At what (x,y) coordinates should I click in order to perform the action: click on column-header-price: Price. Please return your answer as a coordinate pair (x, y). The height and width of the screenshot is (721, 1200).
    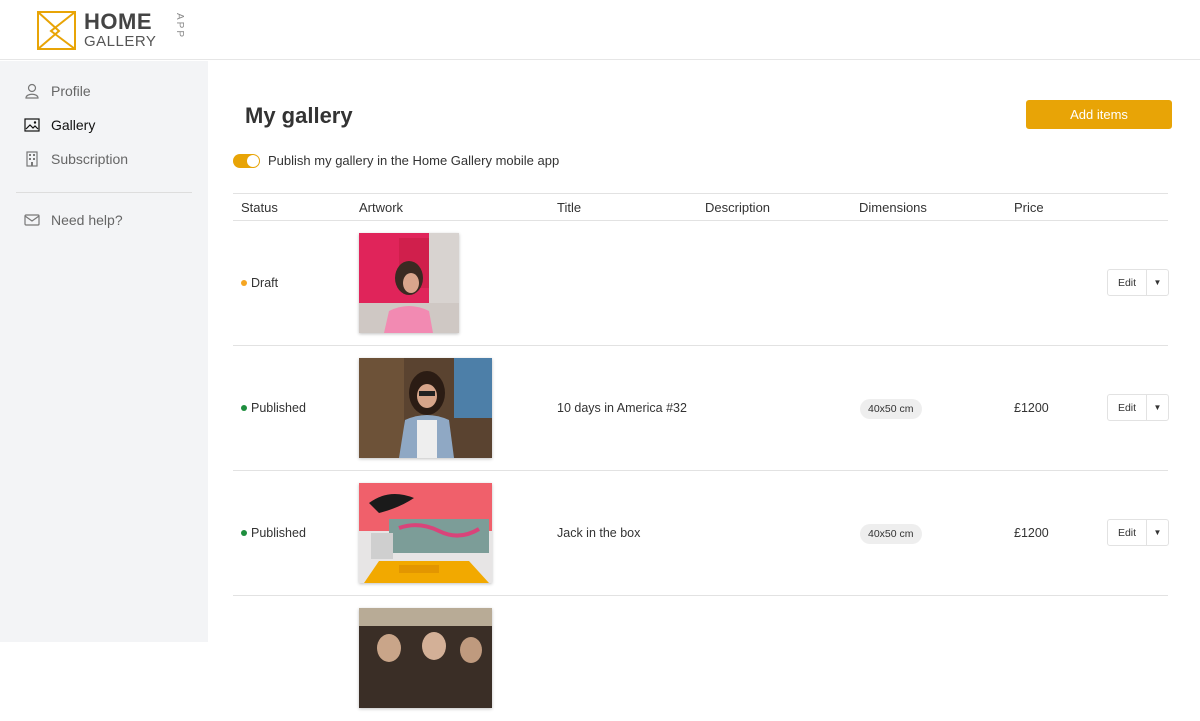
    Looking at the image, I should click on (1029, 207).